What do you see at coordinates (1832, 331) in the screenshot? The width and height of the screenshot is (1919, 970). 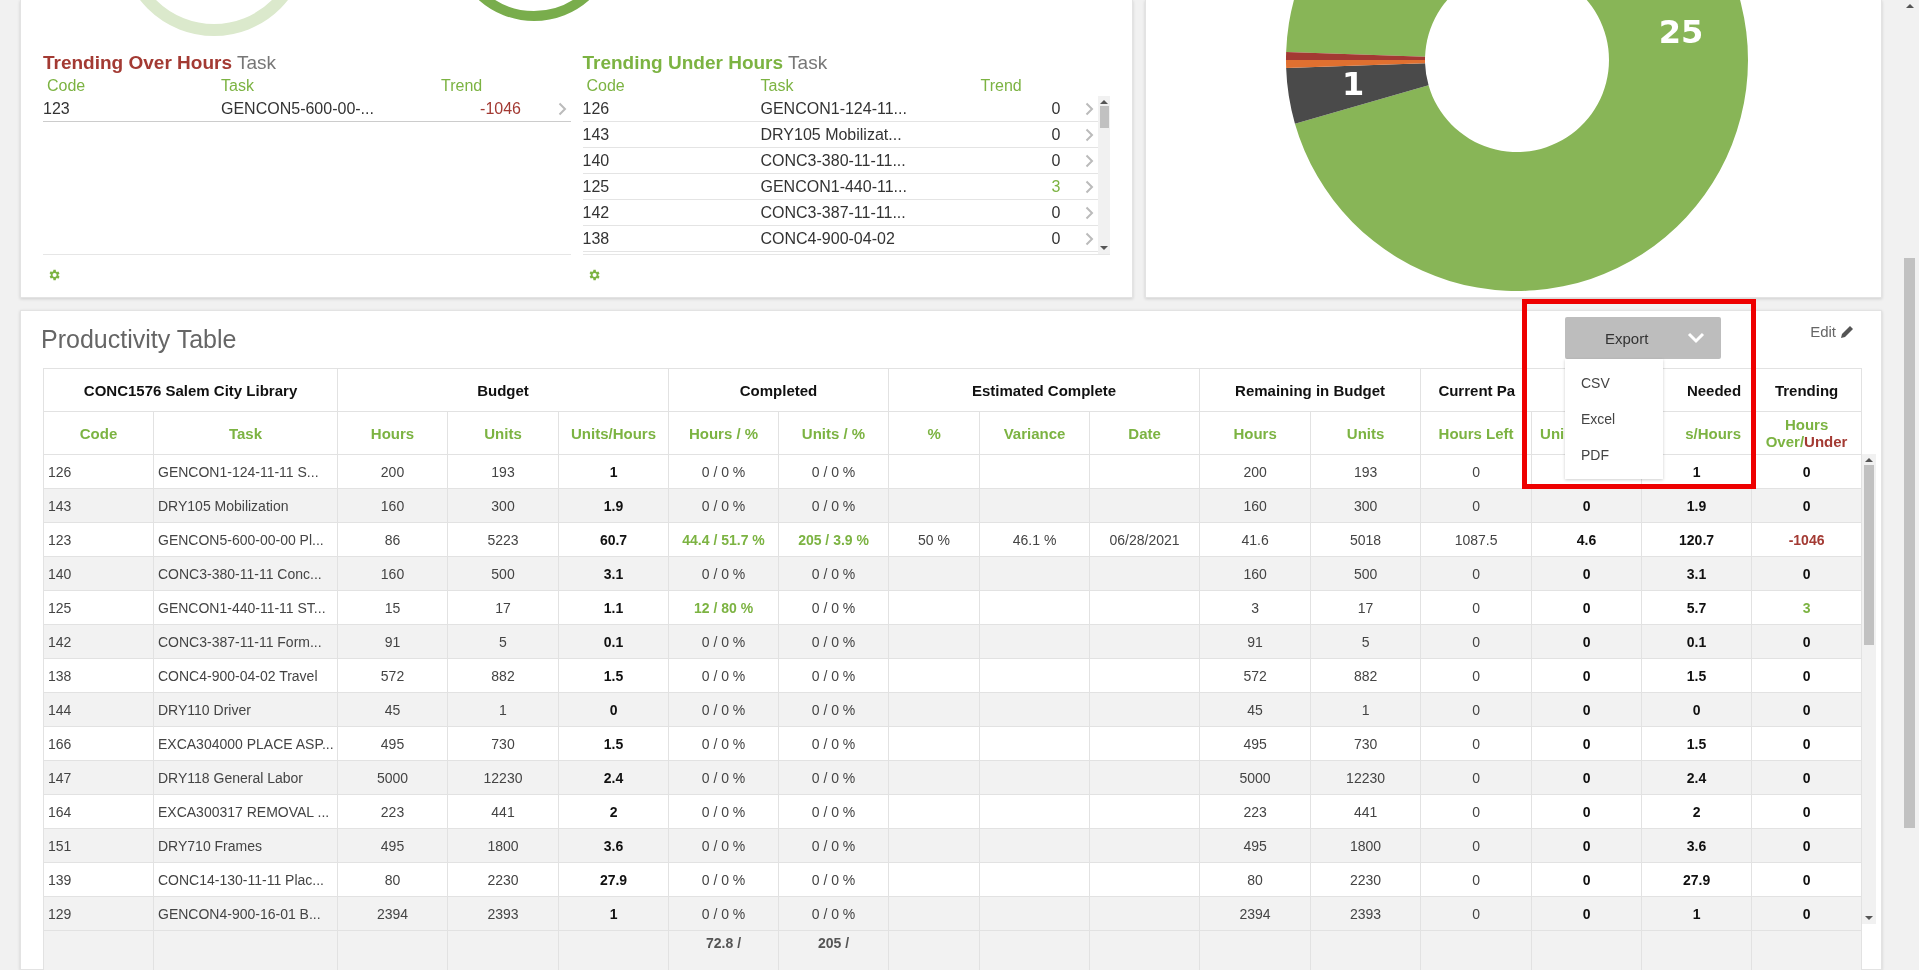 I see `edit-link: Edit` at bounding box center [1832, 331].